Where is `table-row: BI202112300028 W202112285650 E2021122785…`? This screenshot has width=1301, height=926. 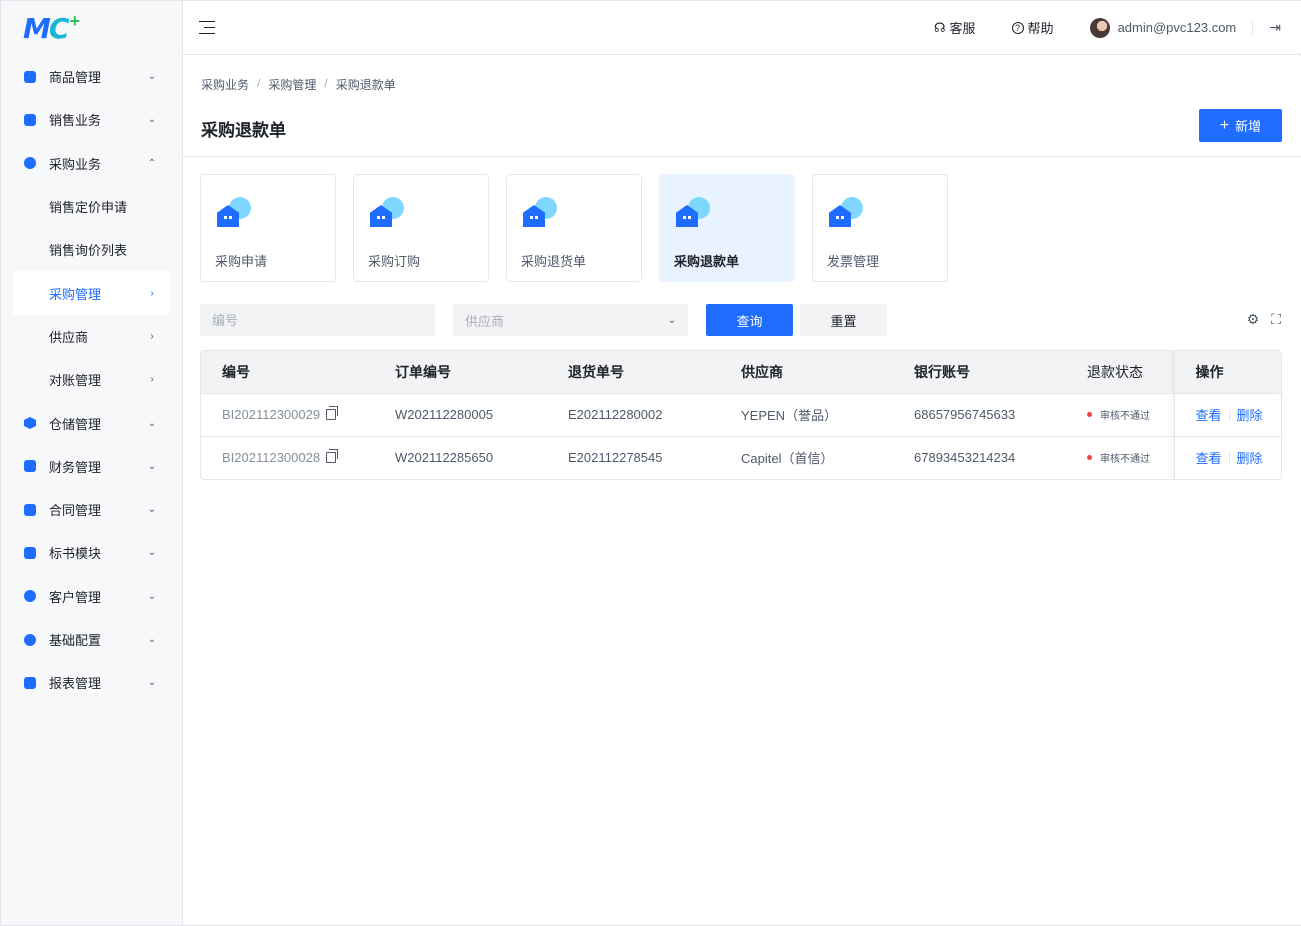
table-row: BI202112300028 W202112285650 E2021122785… is located at coordinates (741, 457).